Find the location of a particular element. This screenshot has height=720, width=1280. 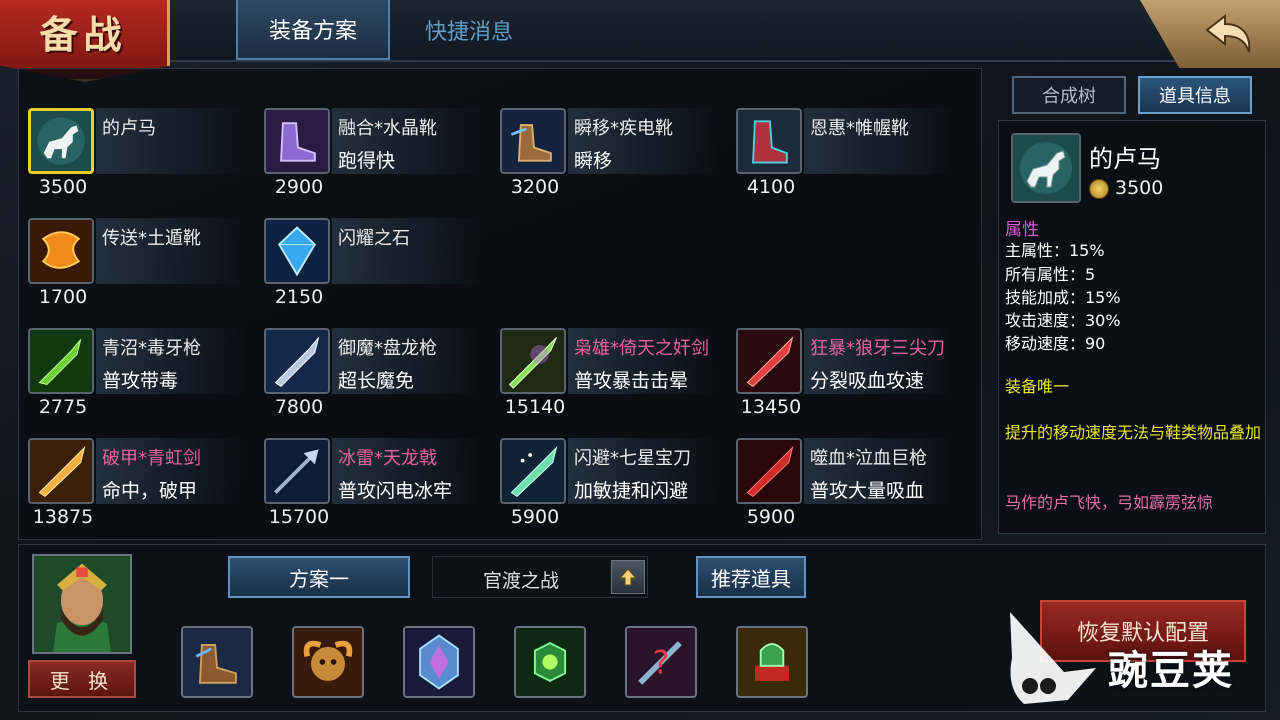

item-card: 恩惠*帷幄靴 4100 is located at coordinates (844, 163).